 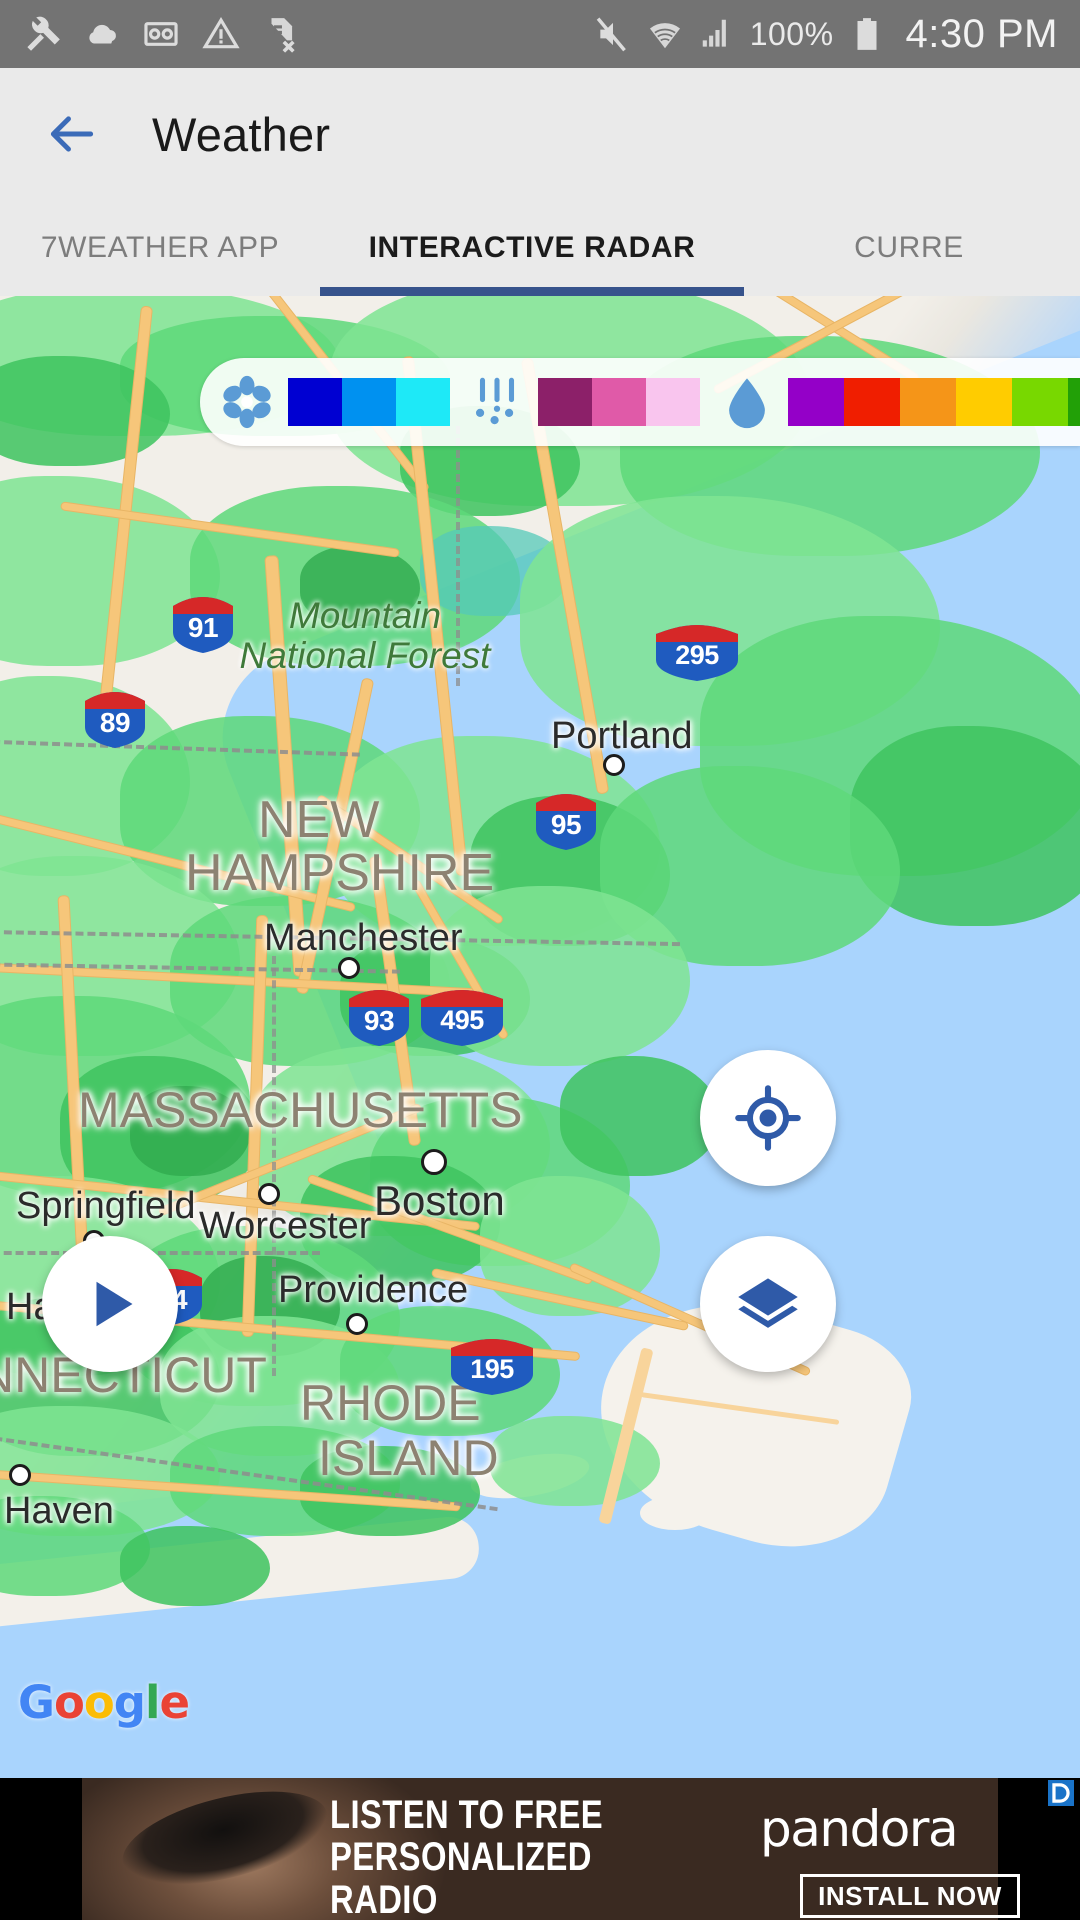 I want to click on map-highway-shield-89: 89, so click(x=115, y=720).